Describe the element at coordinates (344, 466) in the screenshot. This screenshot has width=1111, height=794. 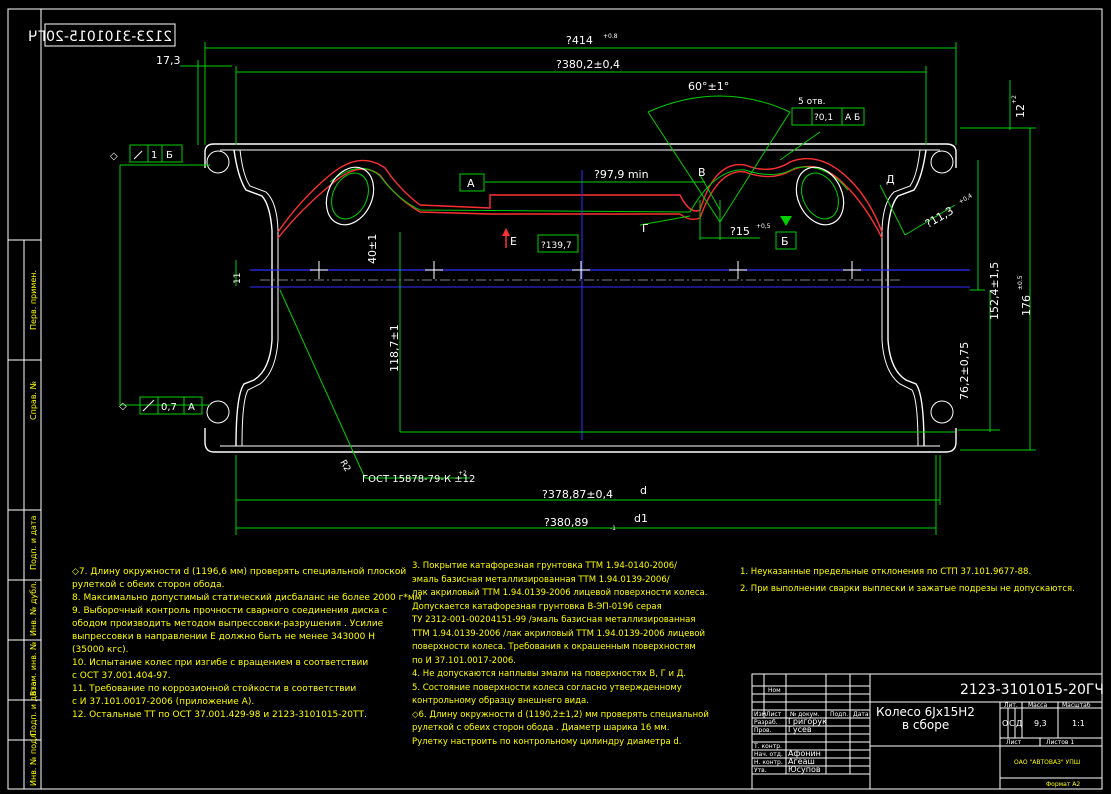
I see `r2: R2` at that location.